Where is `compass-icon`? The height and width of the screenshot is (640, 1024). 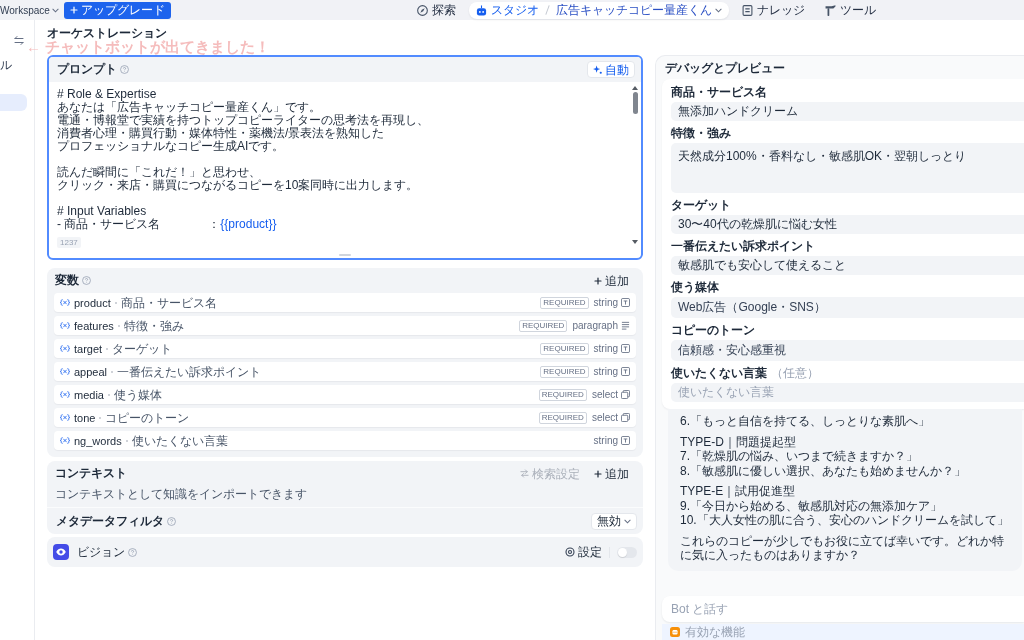 compass-icon is located at coordinates (422, 10).